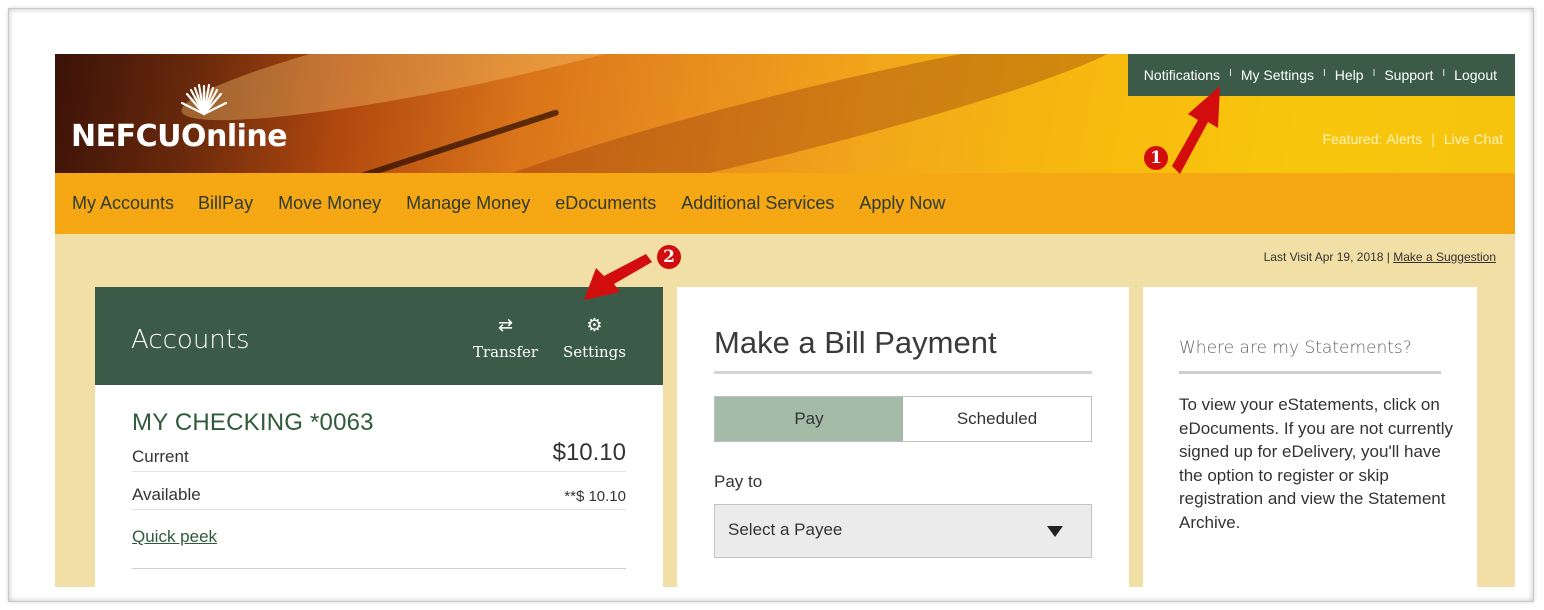 This screenshot has height=610, width=1544. What do you see at coordinates (174, 537) in the screenshot?
I see `quick-peek-link: Quick peek` at bounding box center [174, 537].